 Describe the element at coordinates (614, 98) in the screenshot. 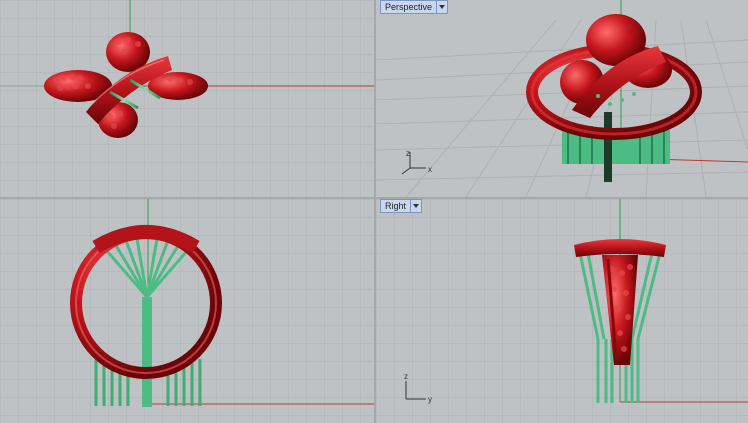

I see `ring-model-perspective` at that location.